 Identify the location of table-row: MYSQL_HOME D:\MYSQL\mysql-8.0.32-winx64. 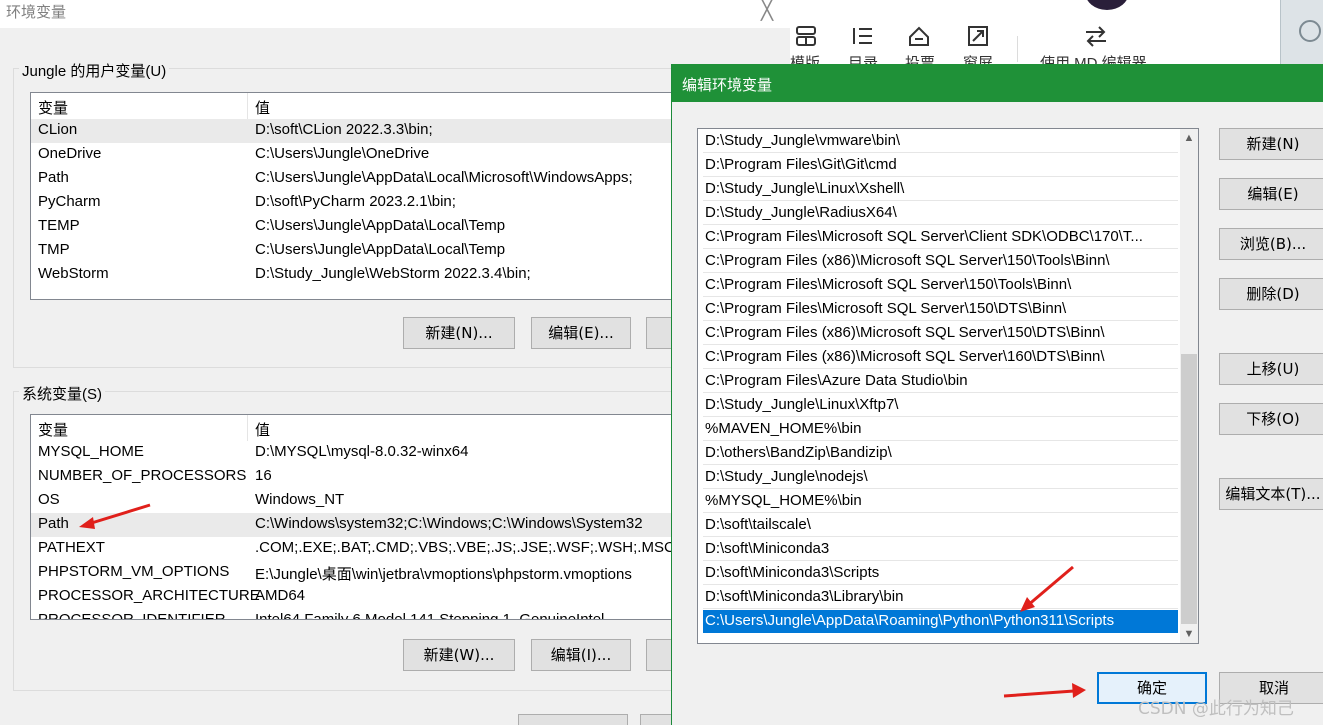
(360, 453).